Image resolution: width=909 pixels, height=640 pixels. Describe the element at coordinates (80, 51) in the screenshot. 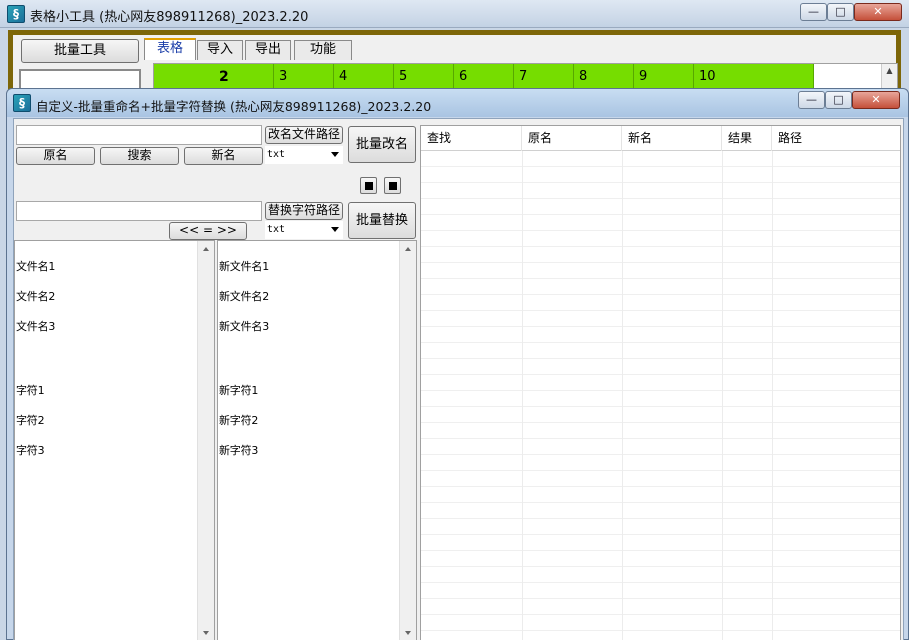

I see `batch-tools-button: 批量工具` at that location.